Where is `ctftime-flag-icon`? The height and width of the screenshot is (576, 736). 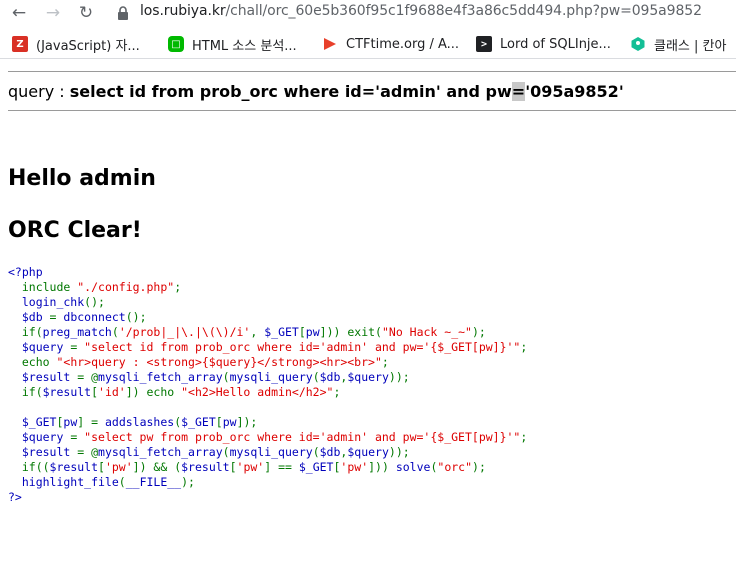
ctftime-flag-icon is located at coordinates (330, 44).